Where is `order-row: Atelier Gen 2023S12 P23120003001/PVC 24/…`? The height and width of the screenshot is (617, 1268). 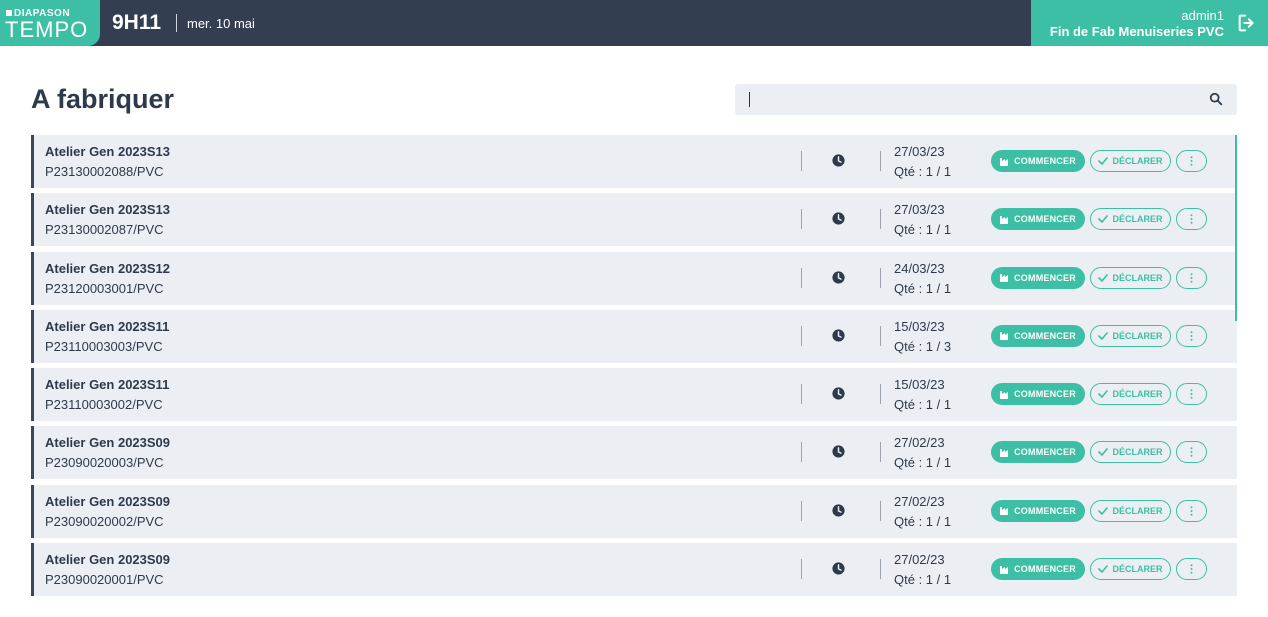
order-row: Atelier Gen 2023S12 P23120003001/PVC 24/… is located at coordinates (634, 278).